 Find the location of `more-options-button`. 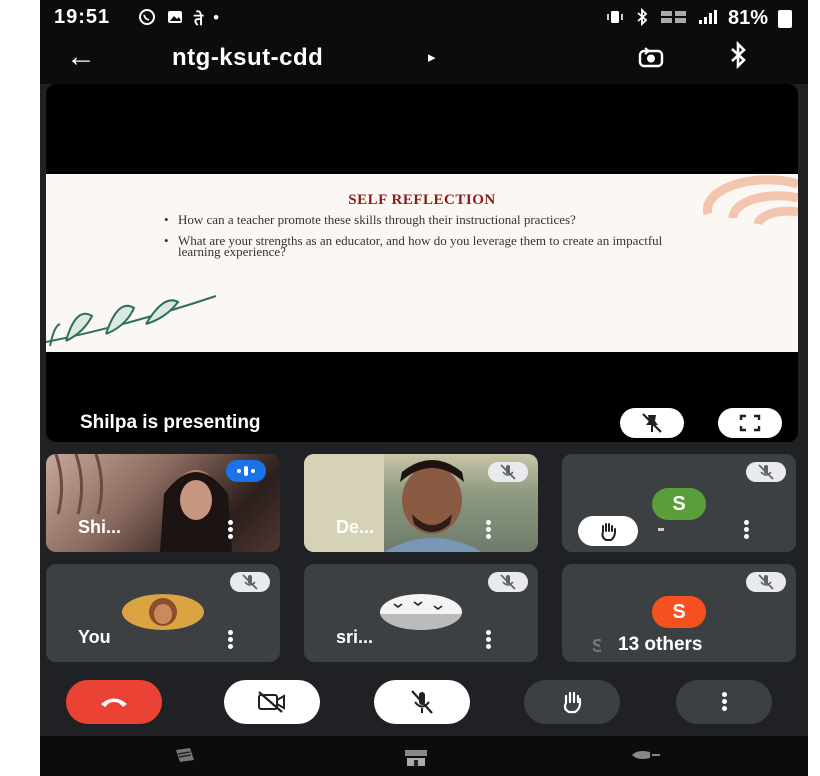

more-options-button is located at coordinates (724, 702).